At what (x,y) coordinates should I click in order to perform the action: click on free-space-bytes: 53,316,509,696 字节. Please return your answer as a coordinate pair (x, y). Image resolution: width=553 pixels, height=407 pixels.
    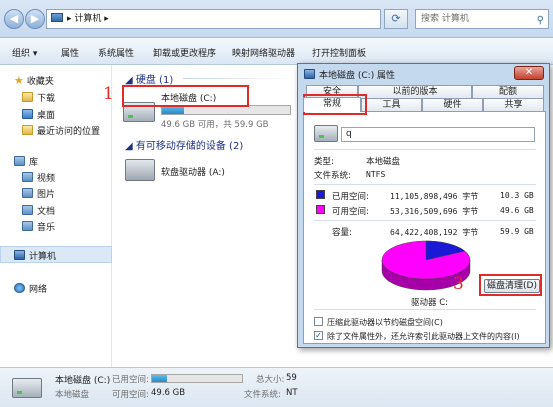
    Looking at the image, I should click on (434, 211).